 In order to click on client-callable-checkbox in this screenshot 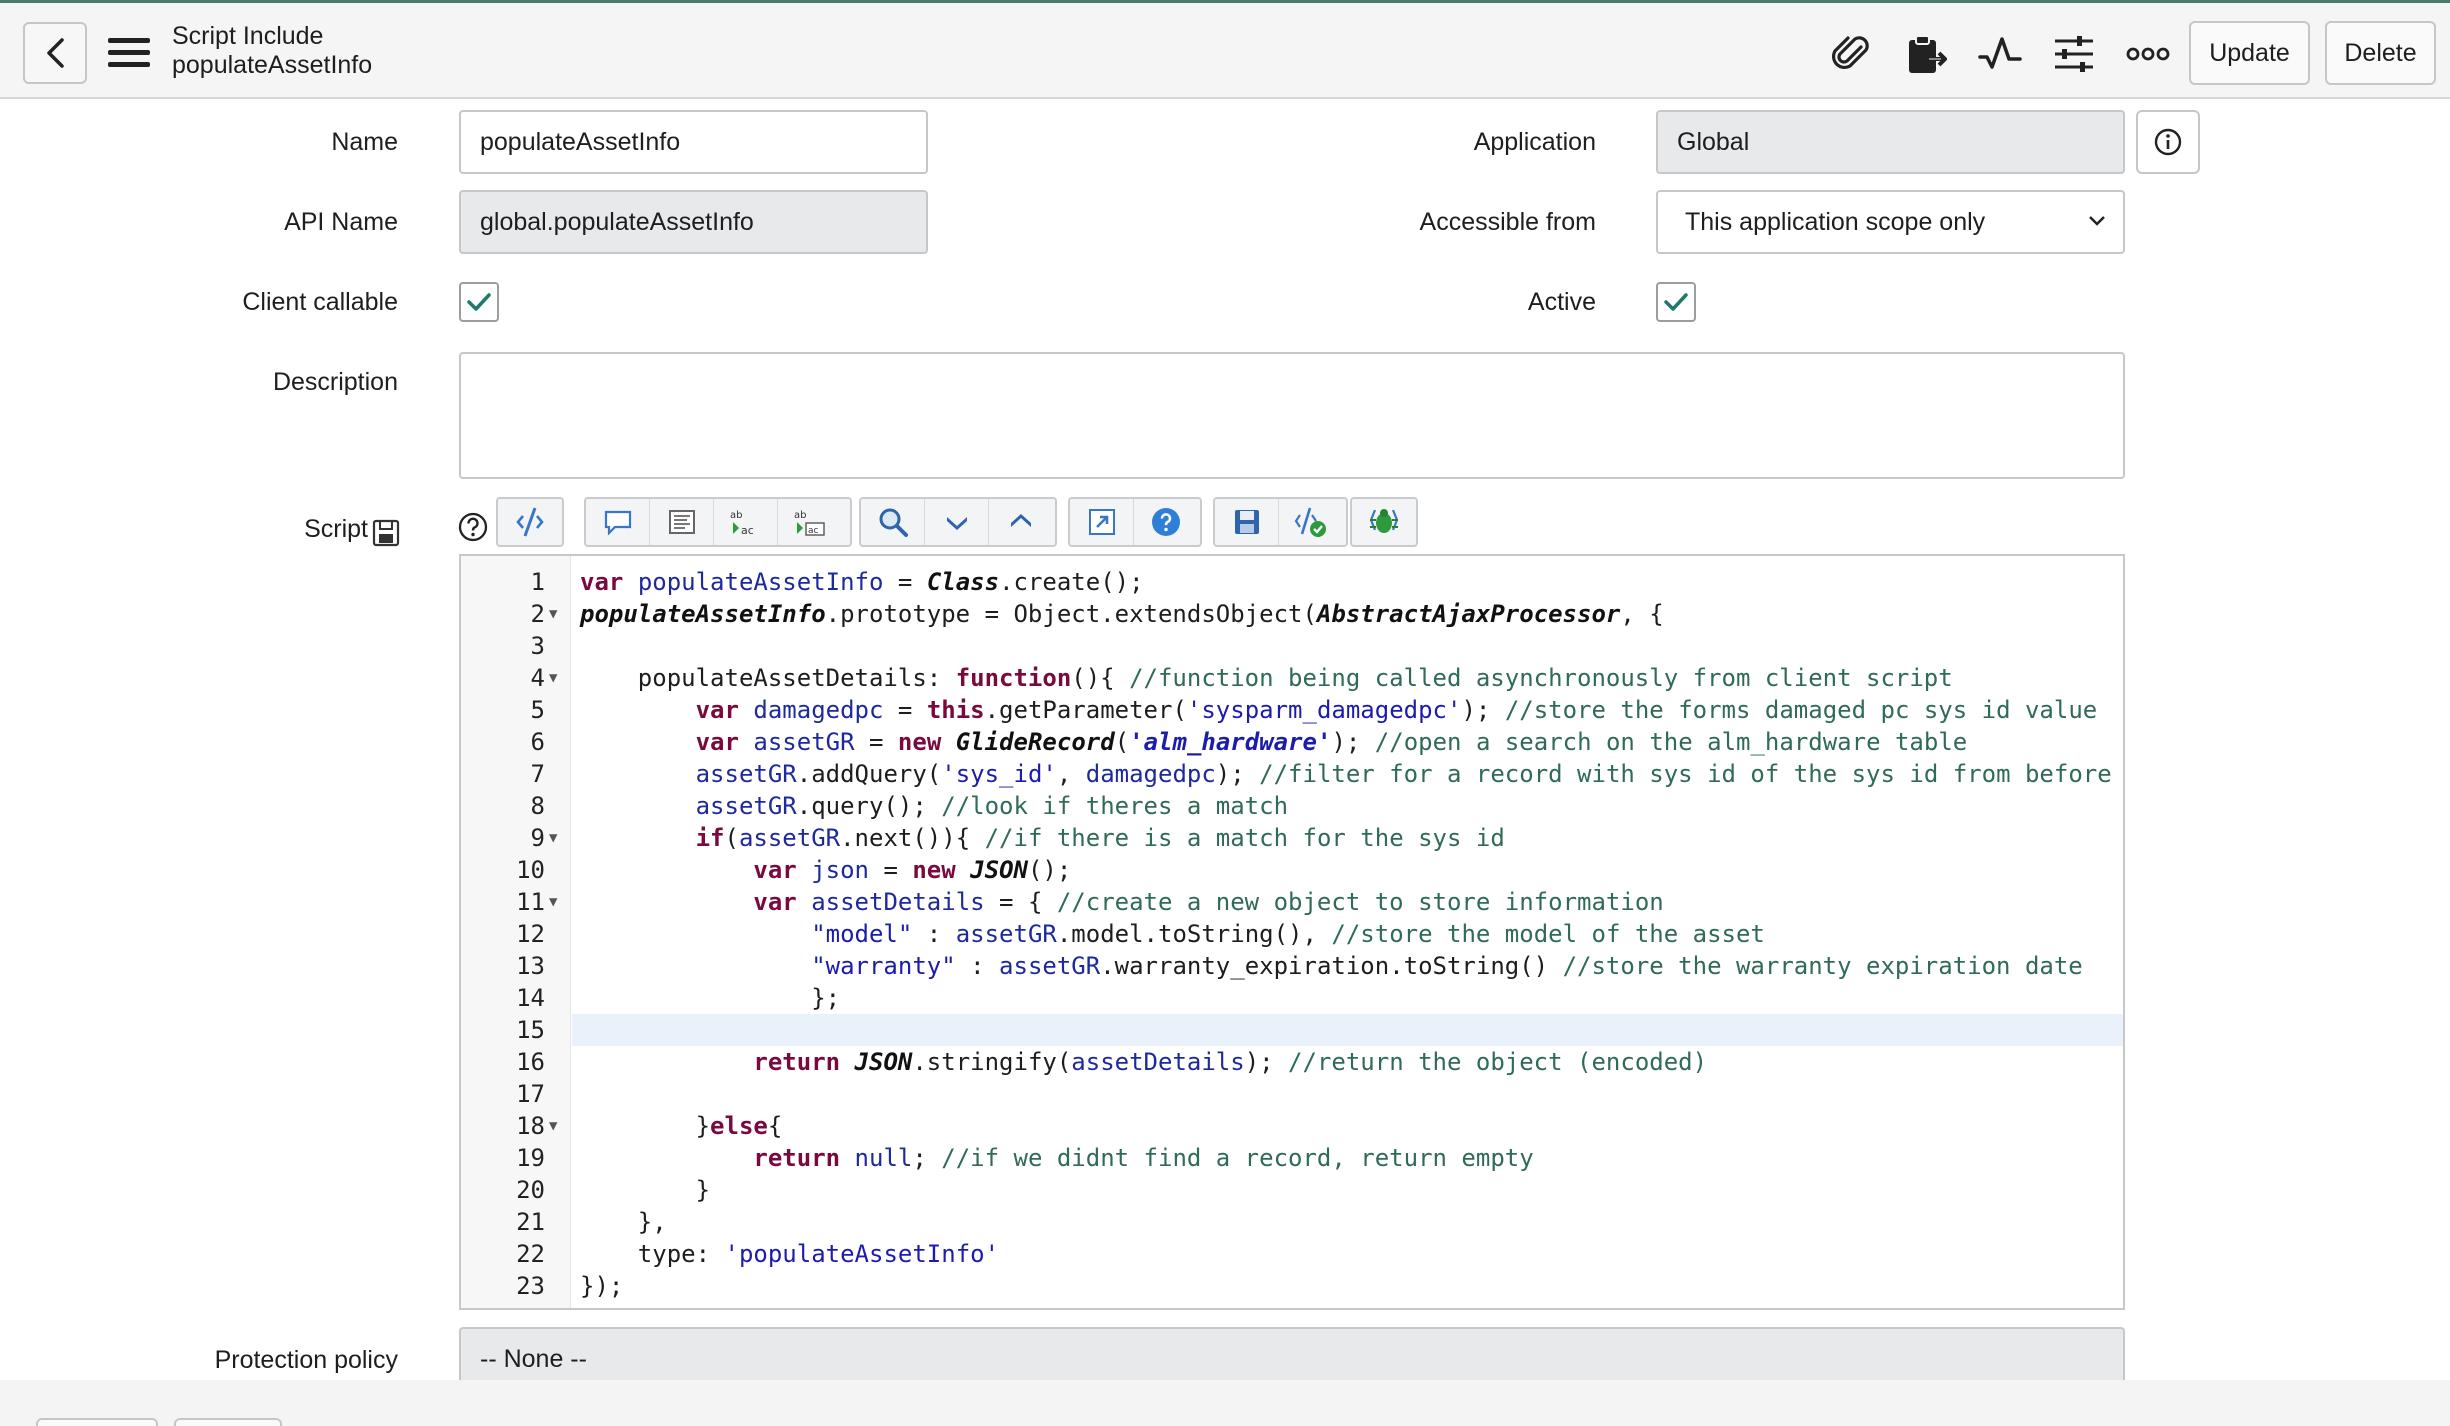, I will do `click(479, 302)`.